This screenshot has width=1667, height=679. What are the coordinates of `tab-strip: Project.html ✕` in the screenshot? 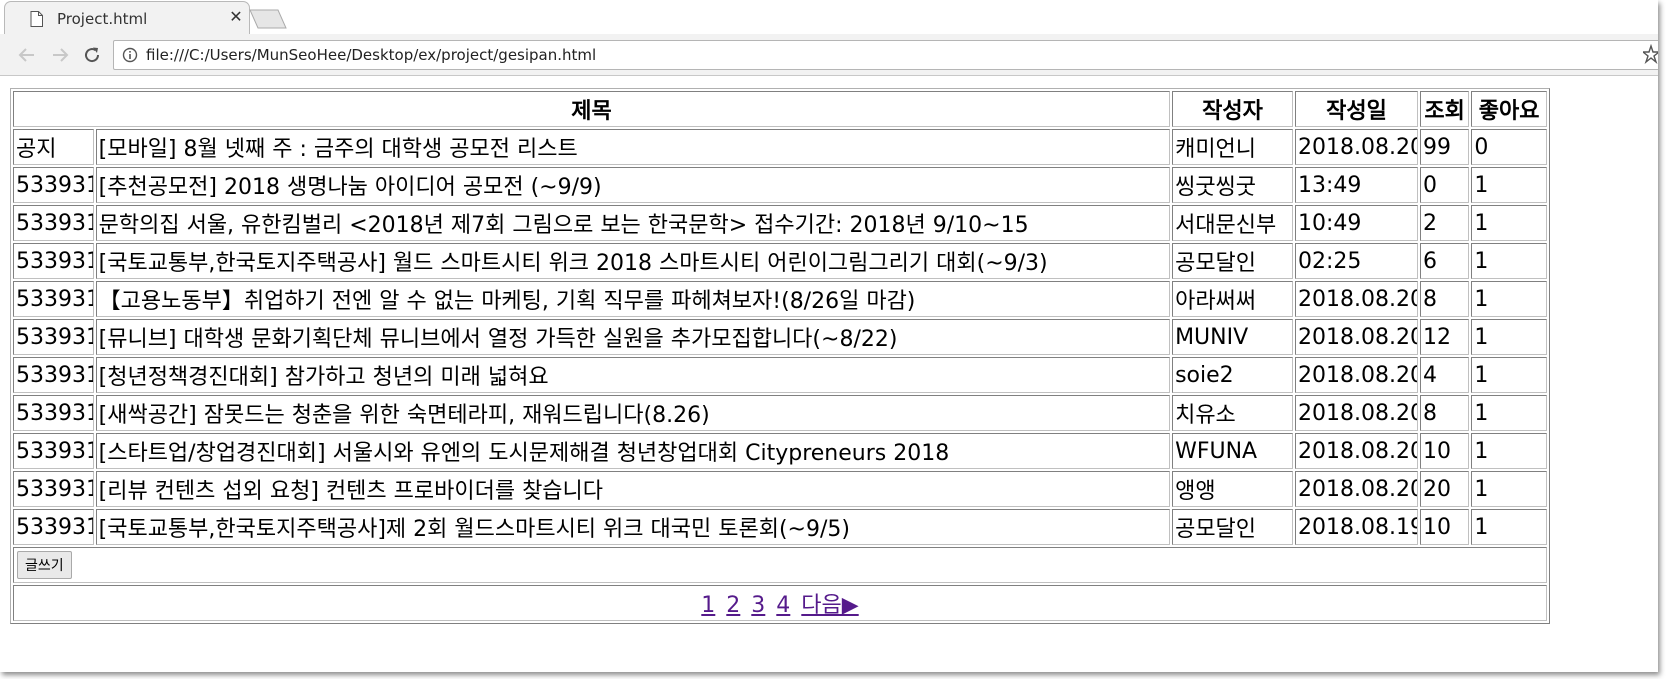 It's located at (829, 17).